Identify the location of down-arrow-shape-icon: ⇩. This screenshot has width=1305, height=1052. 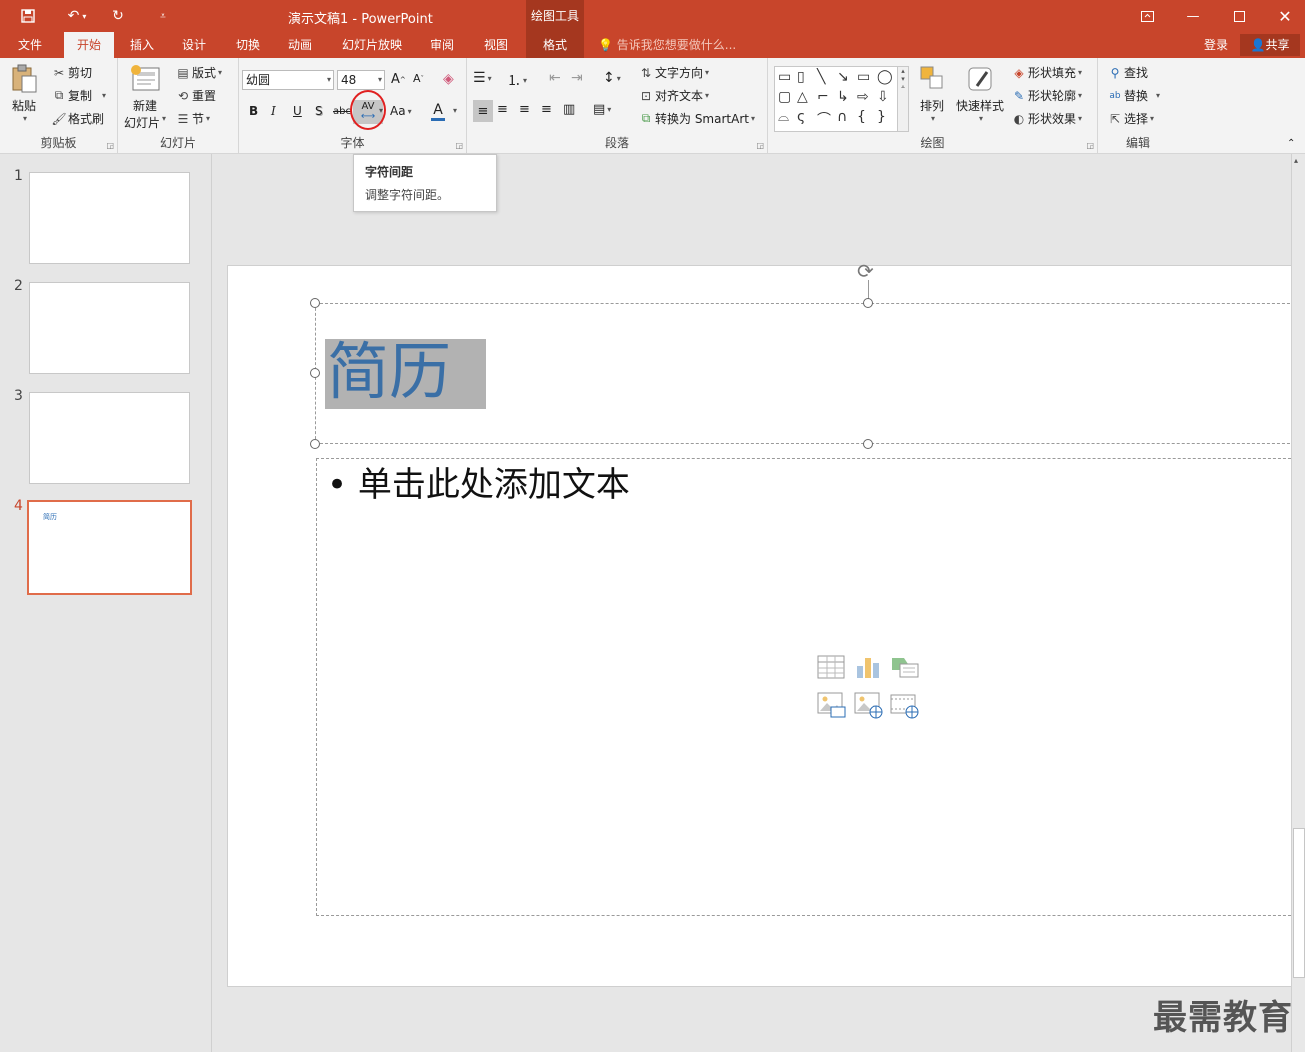
(883, 97).